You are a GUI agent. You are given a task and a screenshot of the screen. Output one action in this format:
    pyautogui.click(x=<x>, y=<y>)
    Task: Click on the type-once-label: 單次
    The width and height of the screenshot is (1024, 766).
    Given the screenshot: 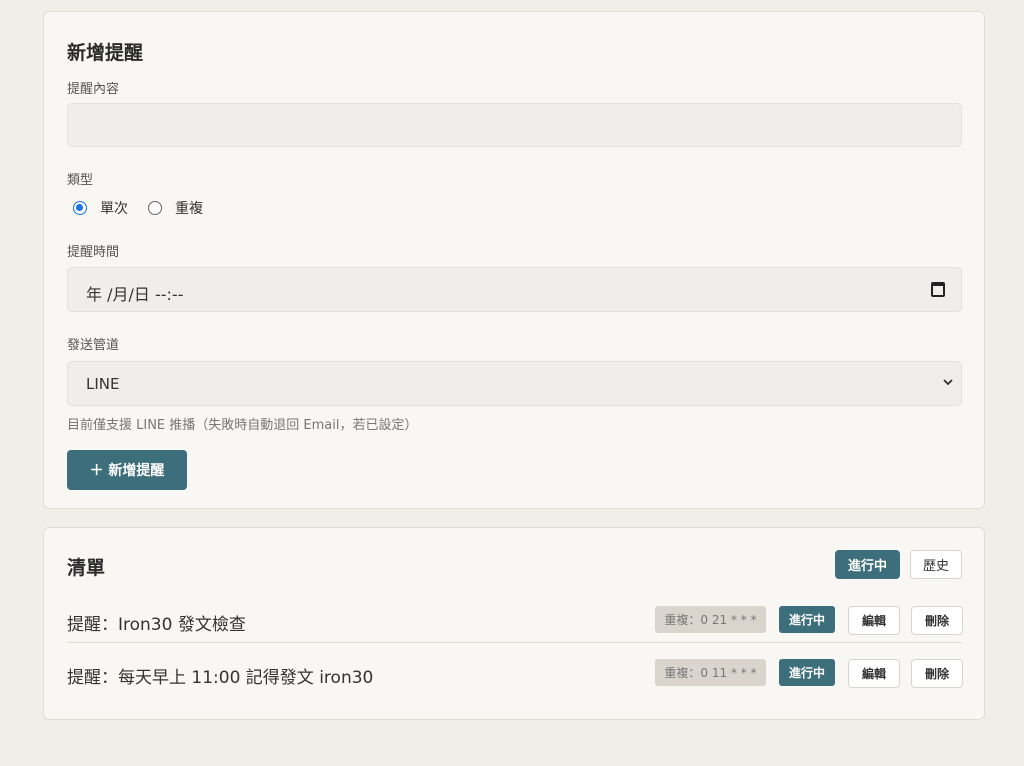 What is the action you would take?
    pyautogui.click(x=114, y=208)
    